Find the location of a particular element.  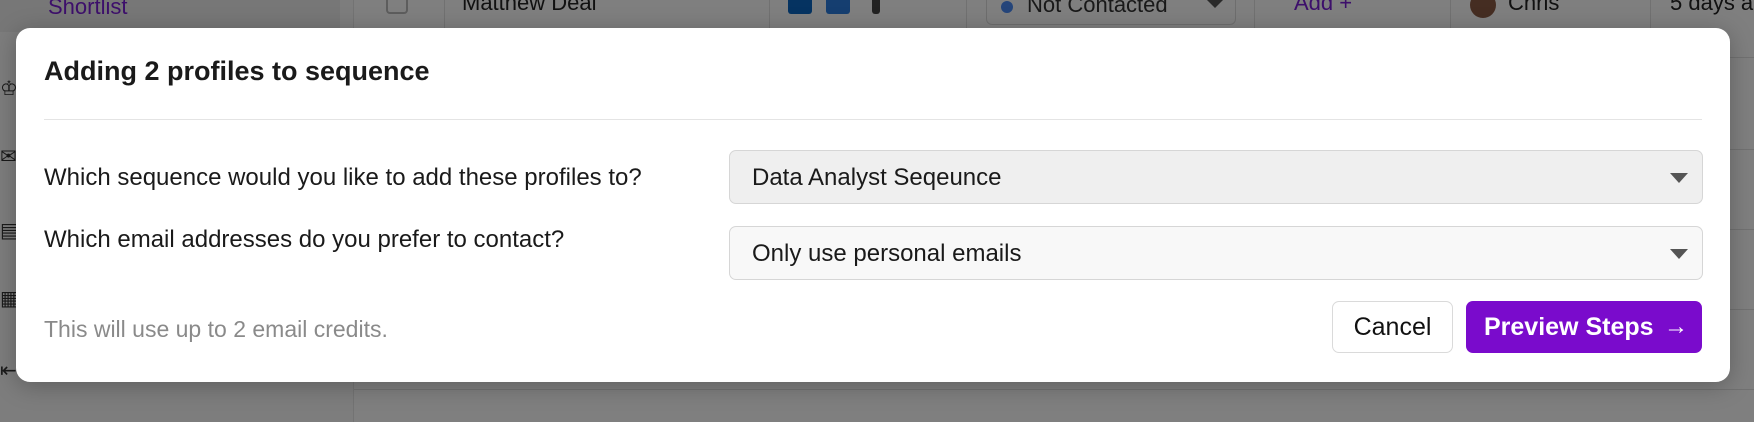

email-preference-value: Only use personal emails is located at coordinates (887, 253).